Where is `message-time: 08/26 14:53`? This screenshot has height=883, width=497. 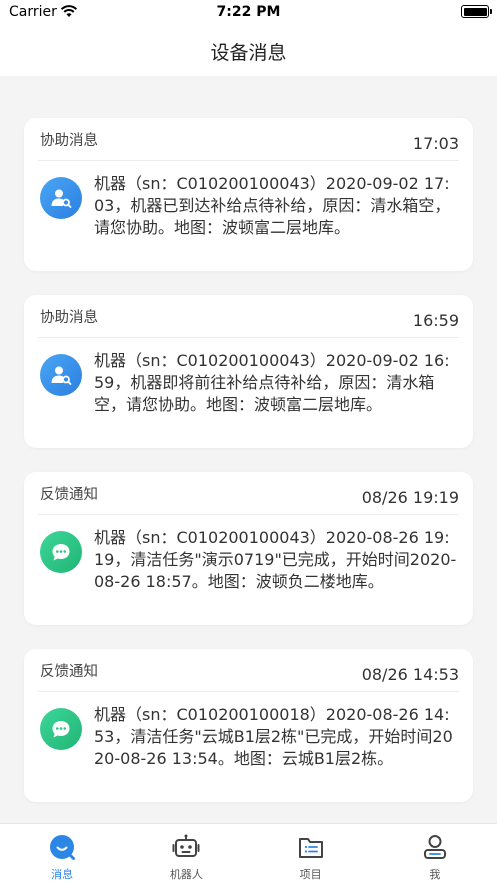 message-time: 08/26 14:53 is located at coordinates (410, 674).